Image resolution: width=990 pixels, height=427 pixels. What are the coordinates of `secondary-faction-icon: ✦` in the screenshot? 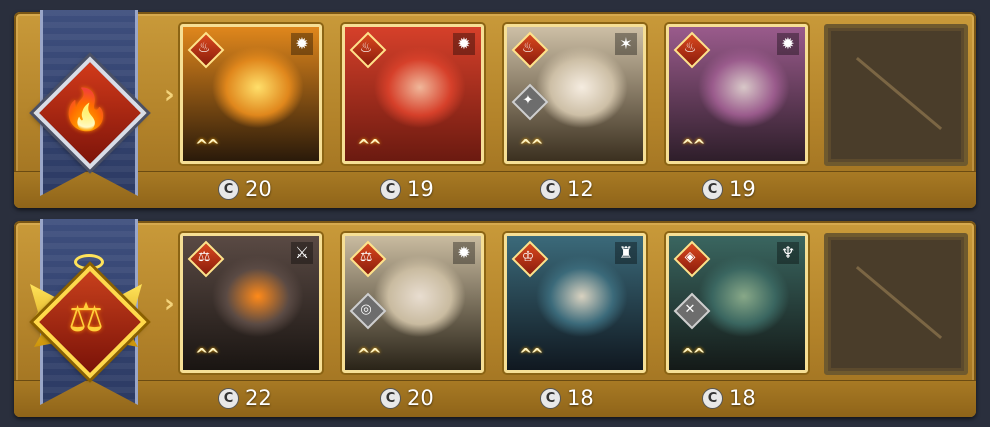 It's located at (530, 102).